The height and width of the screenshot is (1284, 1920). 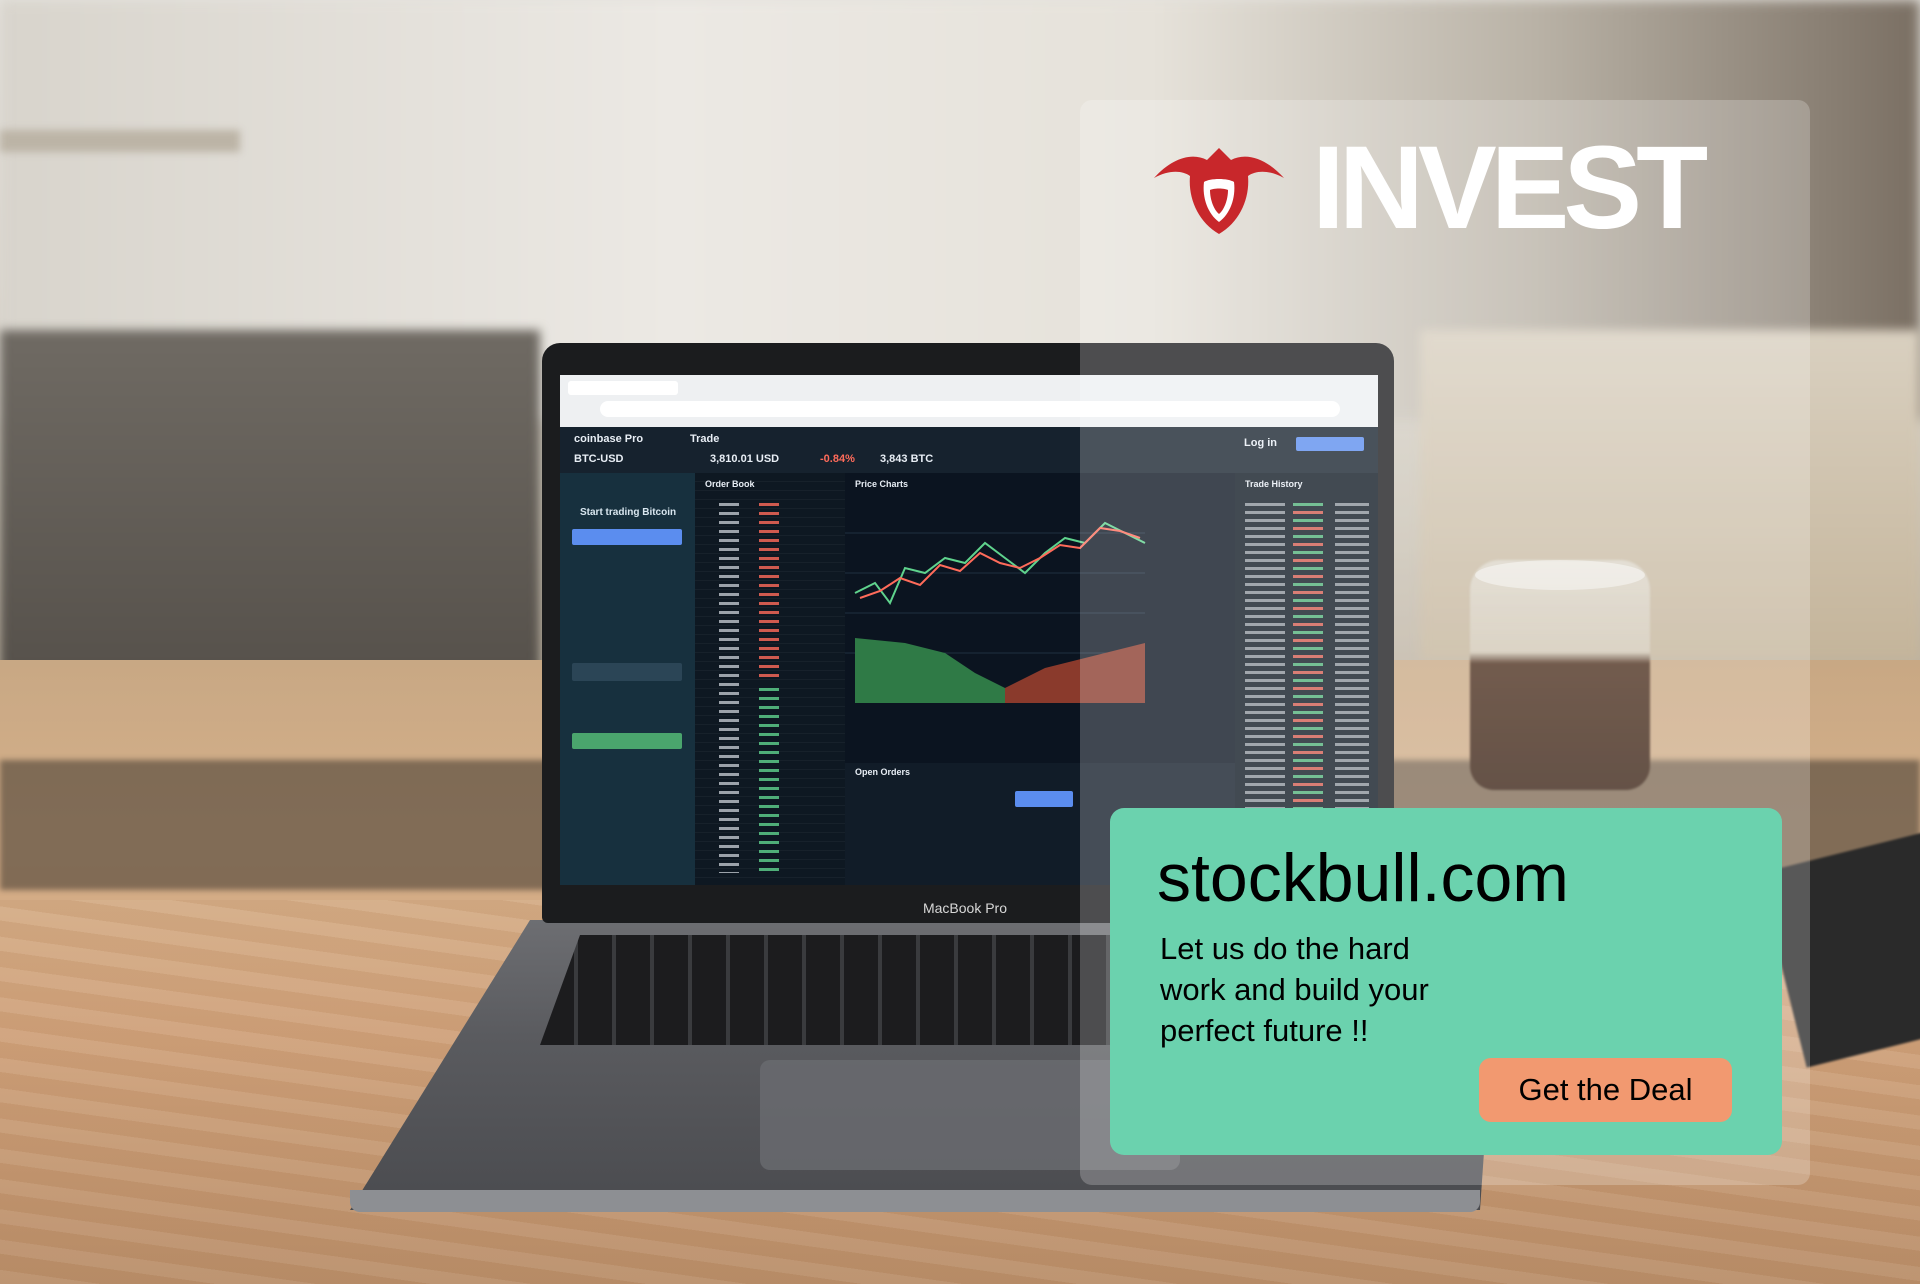 What do you see at coordinates (1510, 188) in the screenshot?
I see `brand-wordmark: INVEST` at bounding box center [1510, 188].